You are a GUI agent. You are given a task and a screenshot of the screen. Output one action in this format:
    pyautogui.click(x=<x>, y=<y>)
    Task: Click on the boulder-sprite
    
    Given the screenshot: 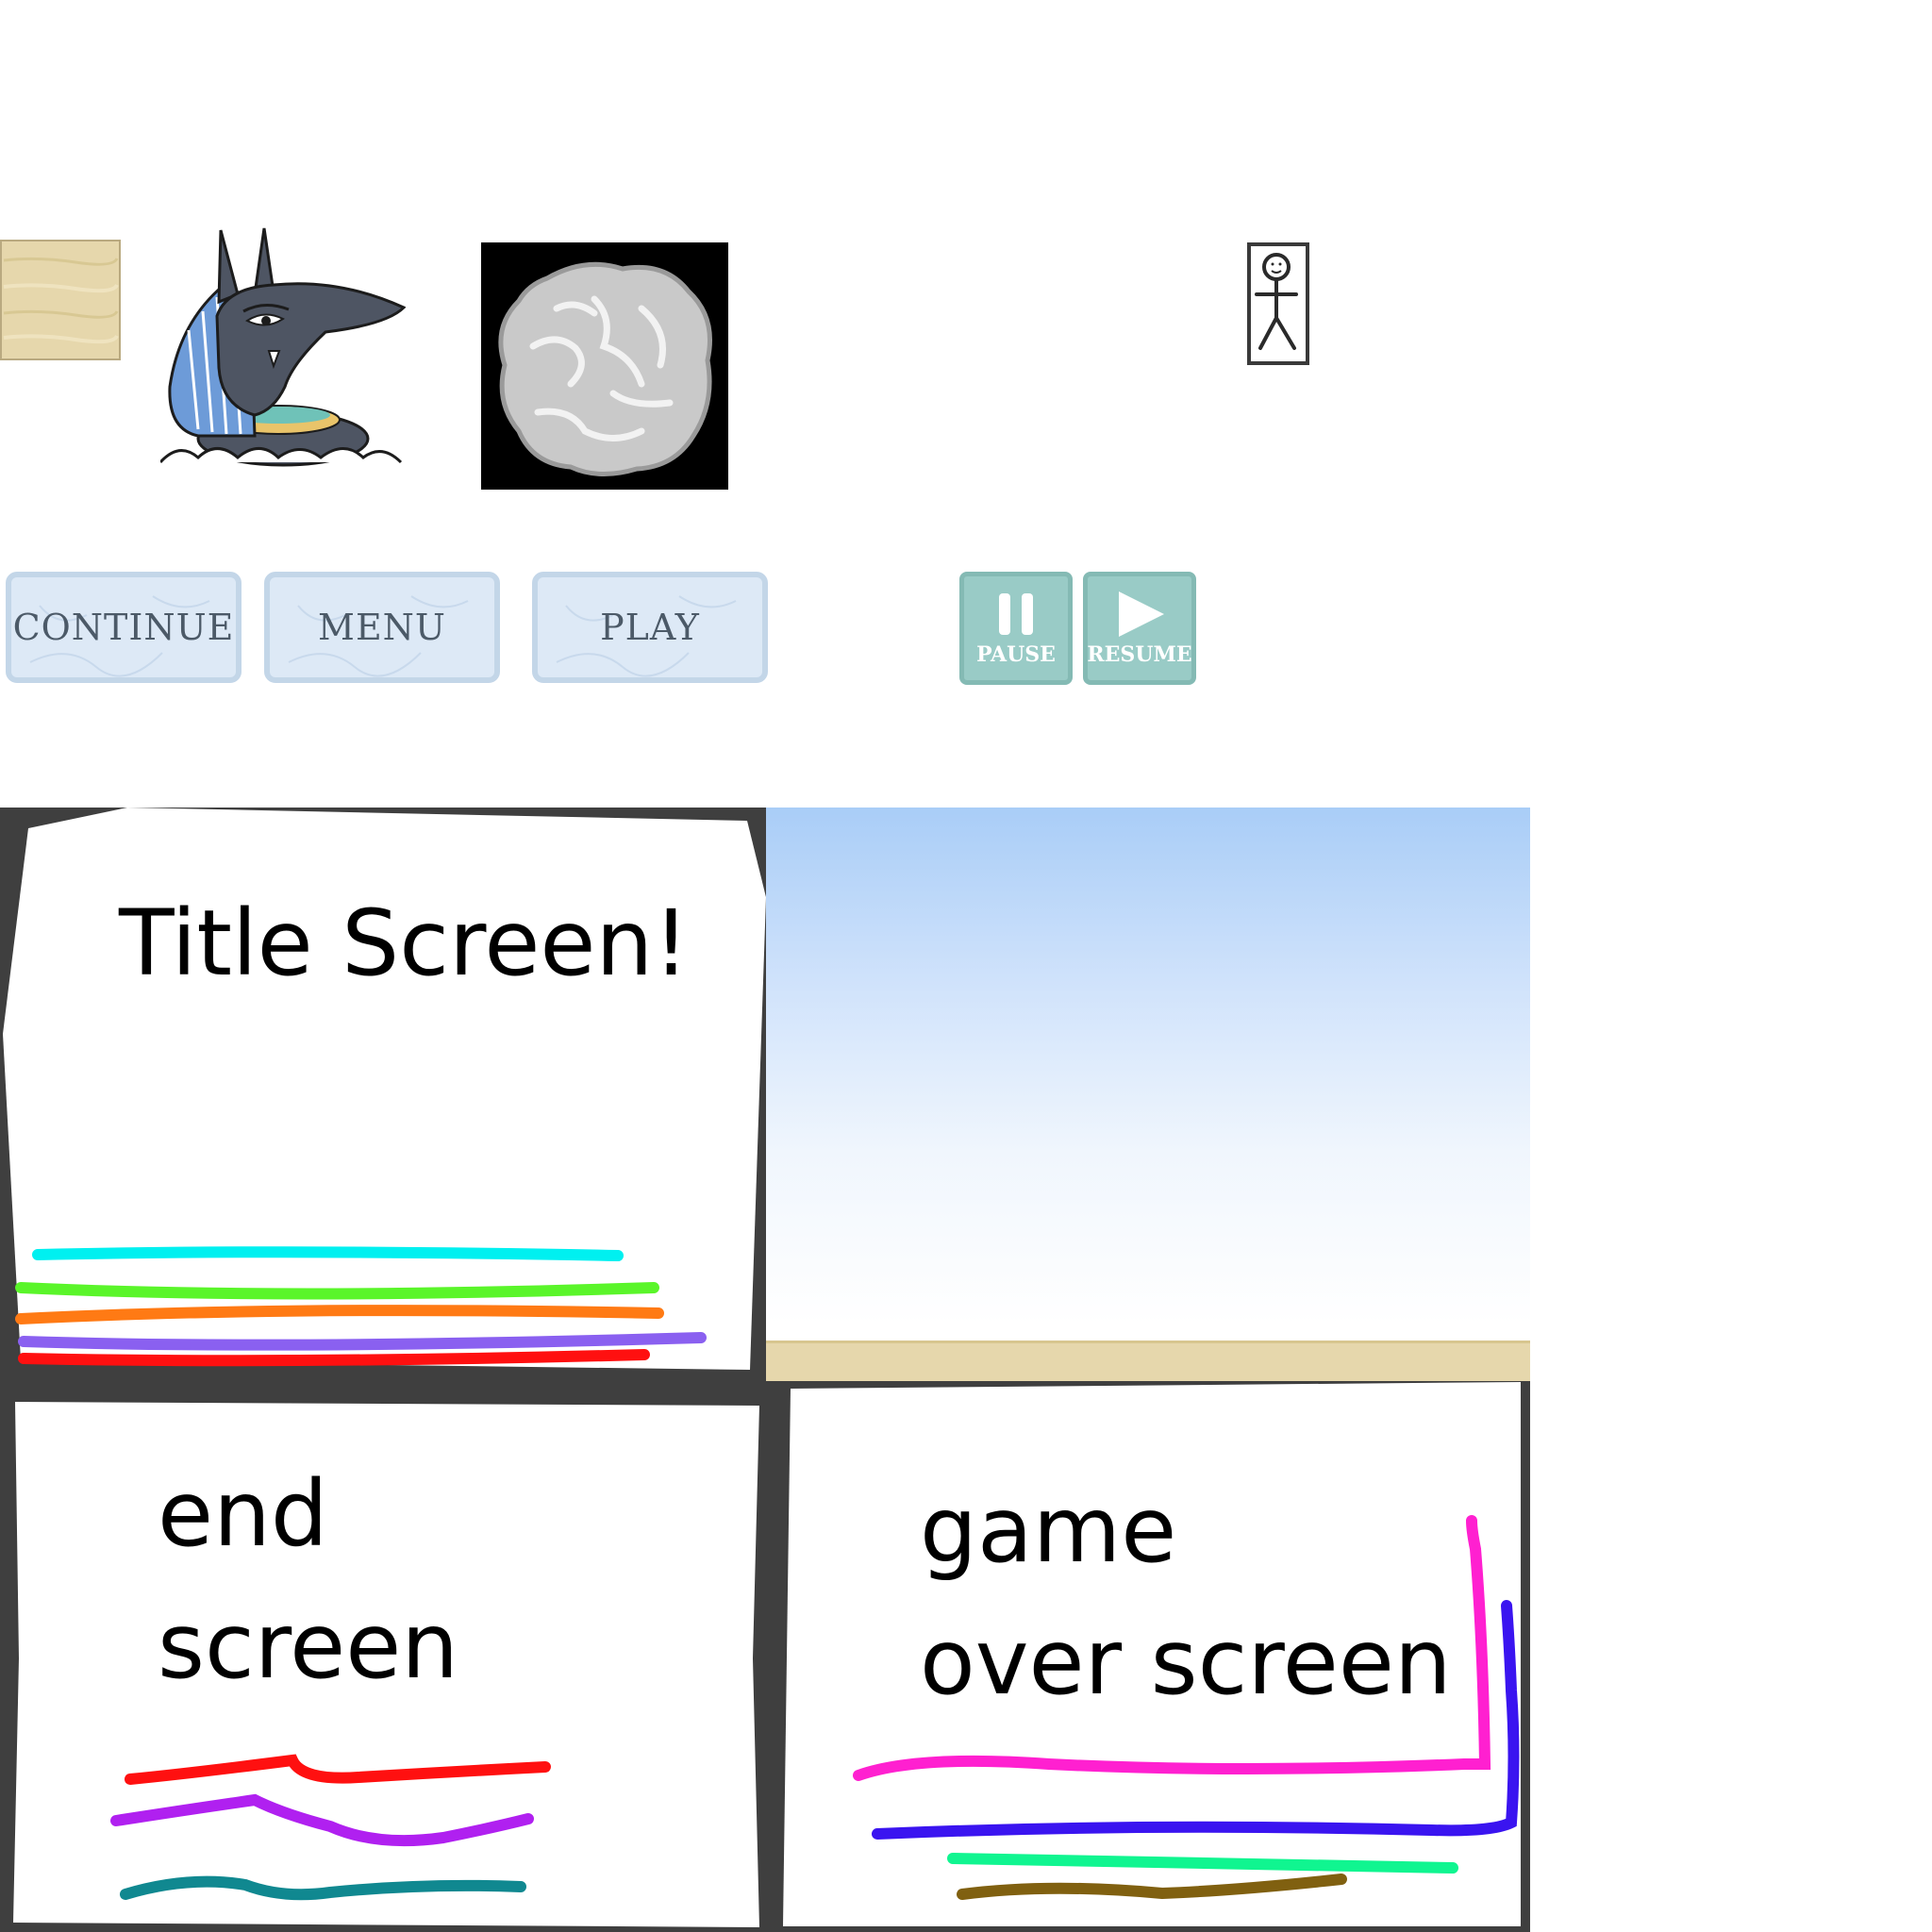 What is the action you would take?
    pyautogui.click(x=605, y=366)
    